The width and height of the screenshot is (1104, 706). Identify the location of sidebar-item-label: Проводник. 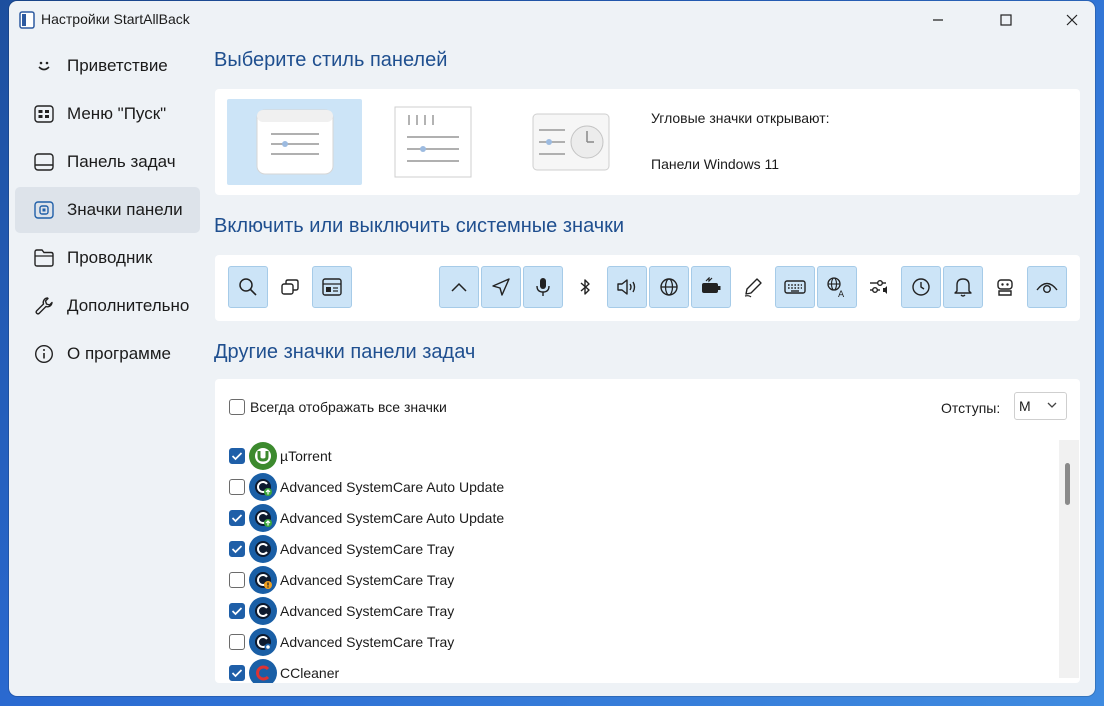
(110, 257).